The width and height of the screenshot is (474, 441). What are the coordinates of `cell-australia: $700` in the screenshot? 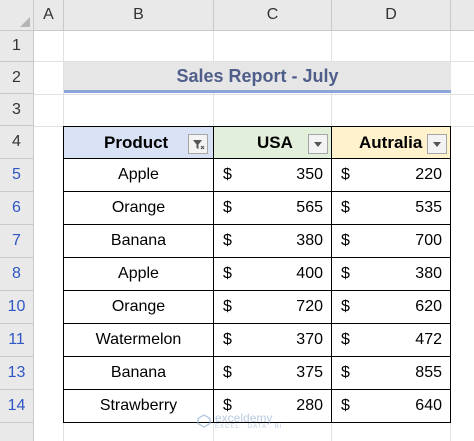 It's located at (391, 241).